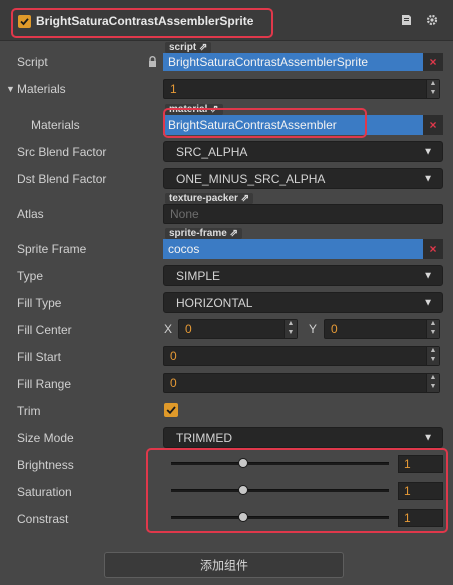  What do you see at coordinates (303, 151) in the screenshot?
I see `src-blend-select: SRC_ALPHA ▼` at bounding box center [303, 151].